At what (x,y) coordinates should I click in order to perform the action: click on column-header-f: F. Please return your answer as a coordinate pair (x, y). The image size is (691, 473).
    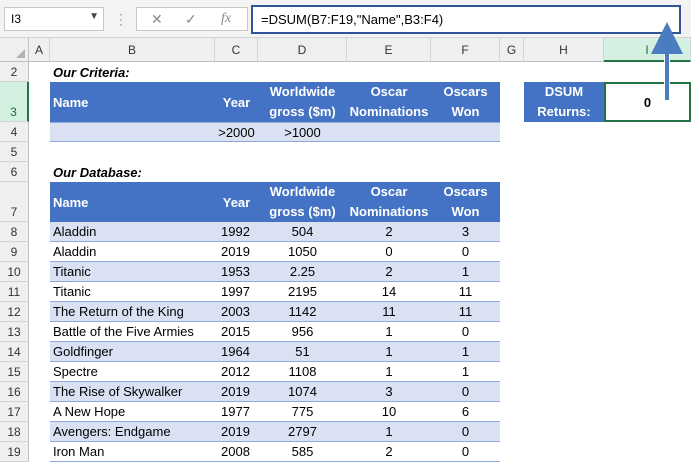
    Looking at the image, I should click on (465, 50).